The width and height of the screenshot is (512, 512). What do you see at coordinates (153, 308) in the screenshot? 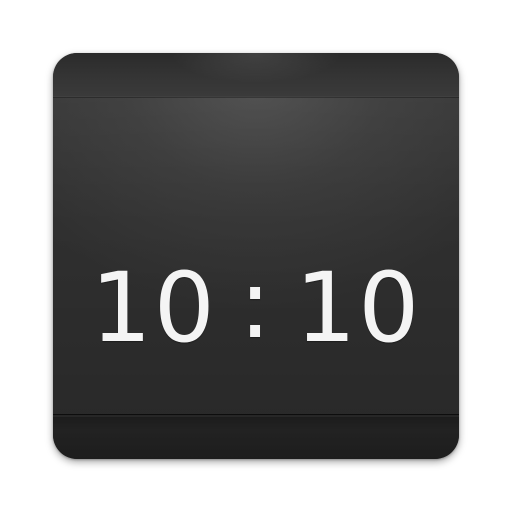
I see `hours-digits: 10` at bounding box center [153, 308].